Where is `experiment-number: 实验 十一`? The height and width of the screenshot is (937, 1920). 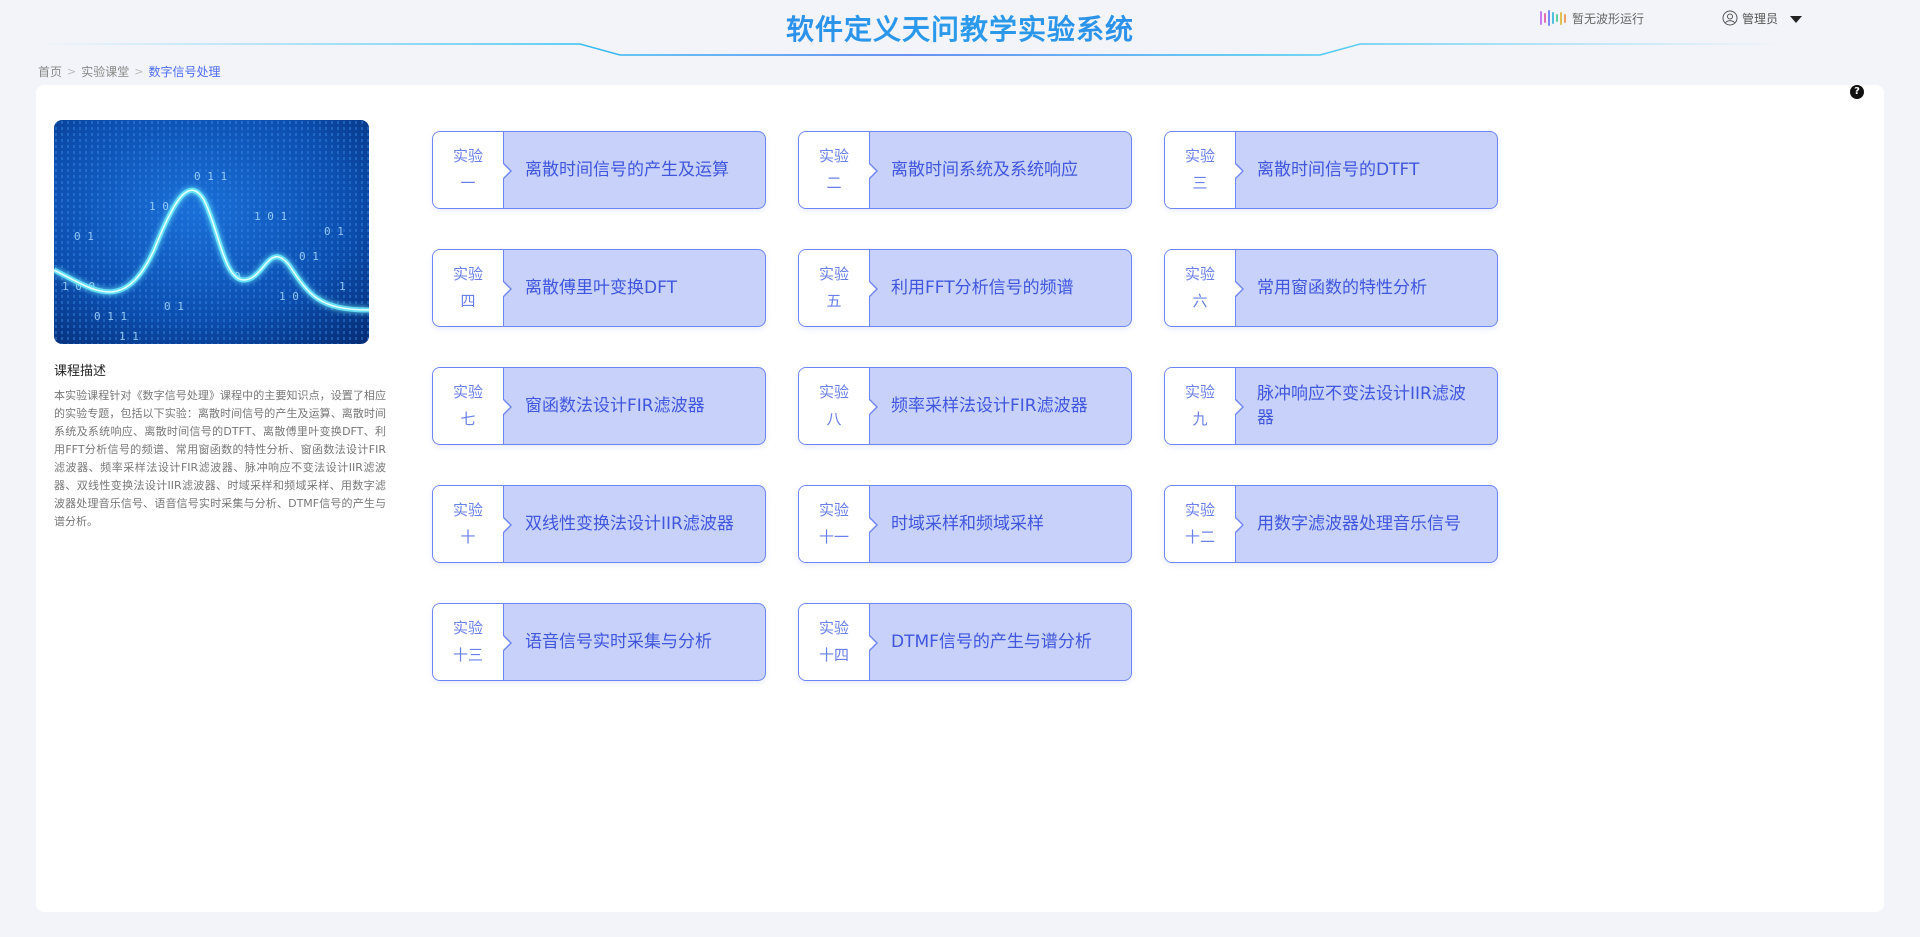 experiment-number: 实验 十一 is located at coordinates (834, 524).